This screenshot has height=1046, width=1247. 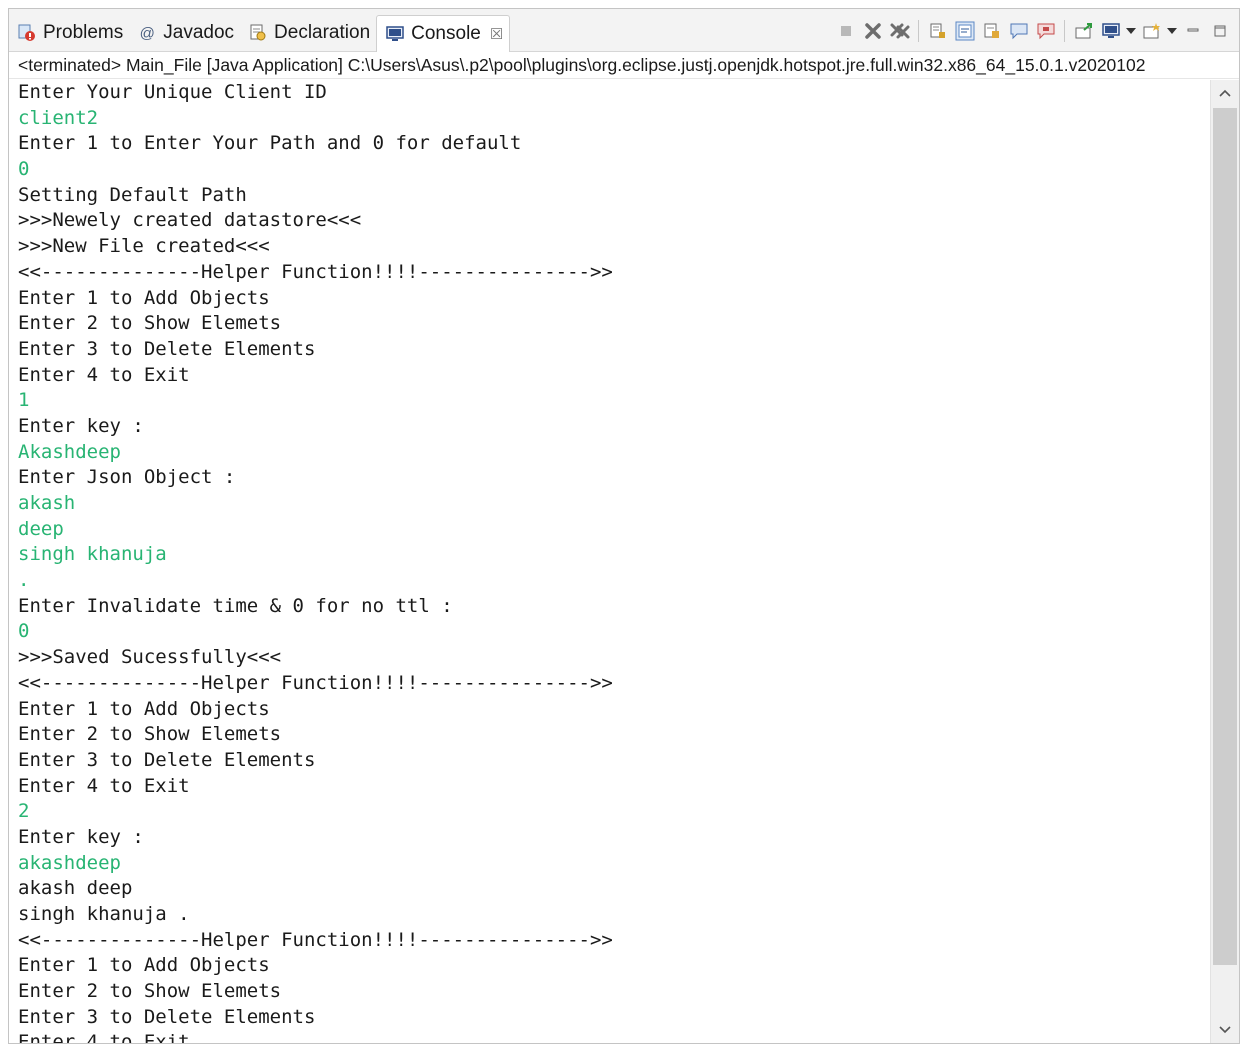 I want to click on maximize-icon, so click(x=1219, y=31).